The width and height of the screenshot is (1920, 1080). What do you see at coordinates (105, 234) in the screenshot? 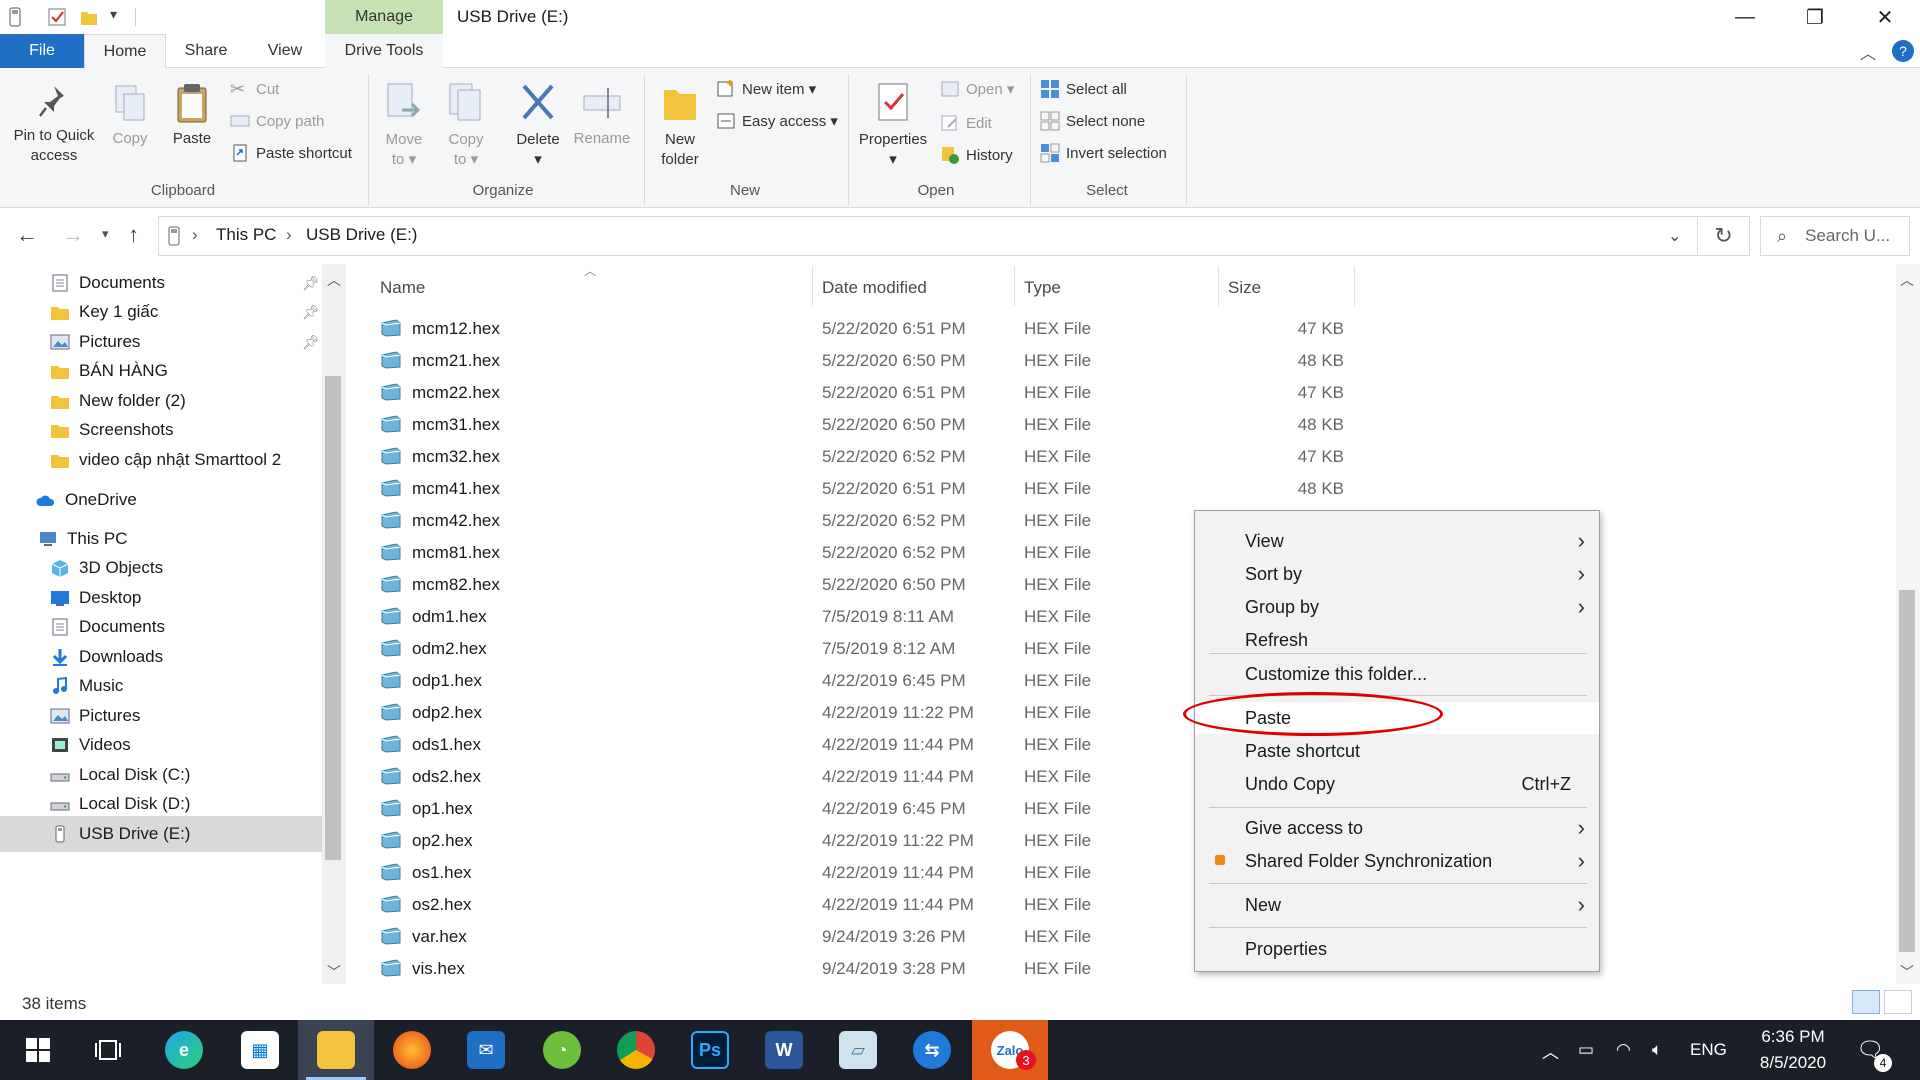
I see `recent-locations-icon: ▾` at bounding box center [105, 234].